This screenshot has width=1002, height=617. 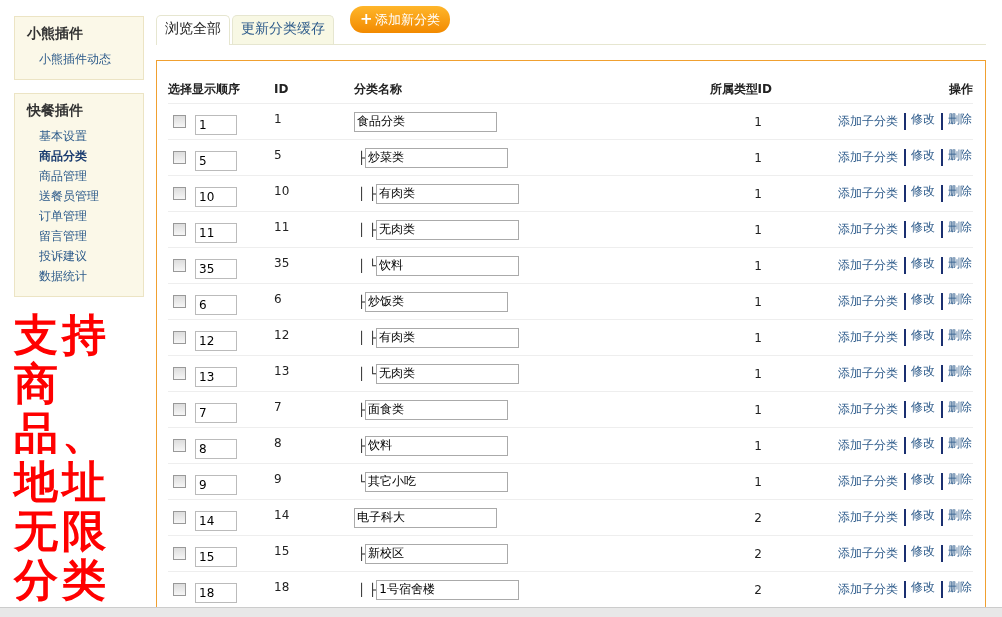 What do you see at coordinates (283, 29) in the screenshot?
I see `tab: 更新分类缓存` at bounding box center [283, 29].